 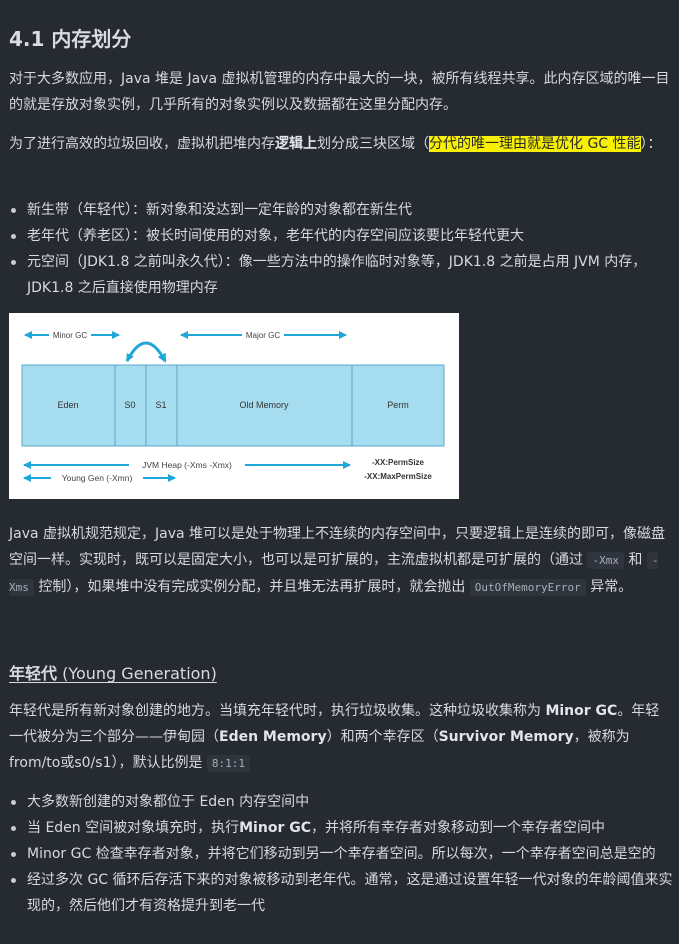 I want to click on list-item: 大多数新创建的对象都位于 Eden 内存空间中, so click(x=341, y=802).